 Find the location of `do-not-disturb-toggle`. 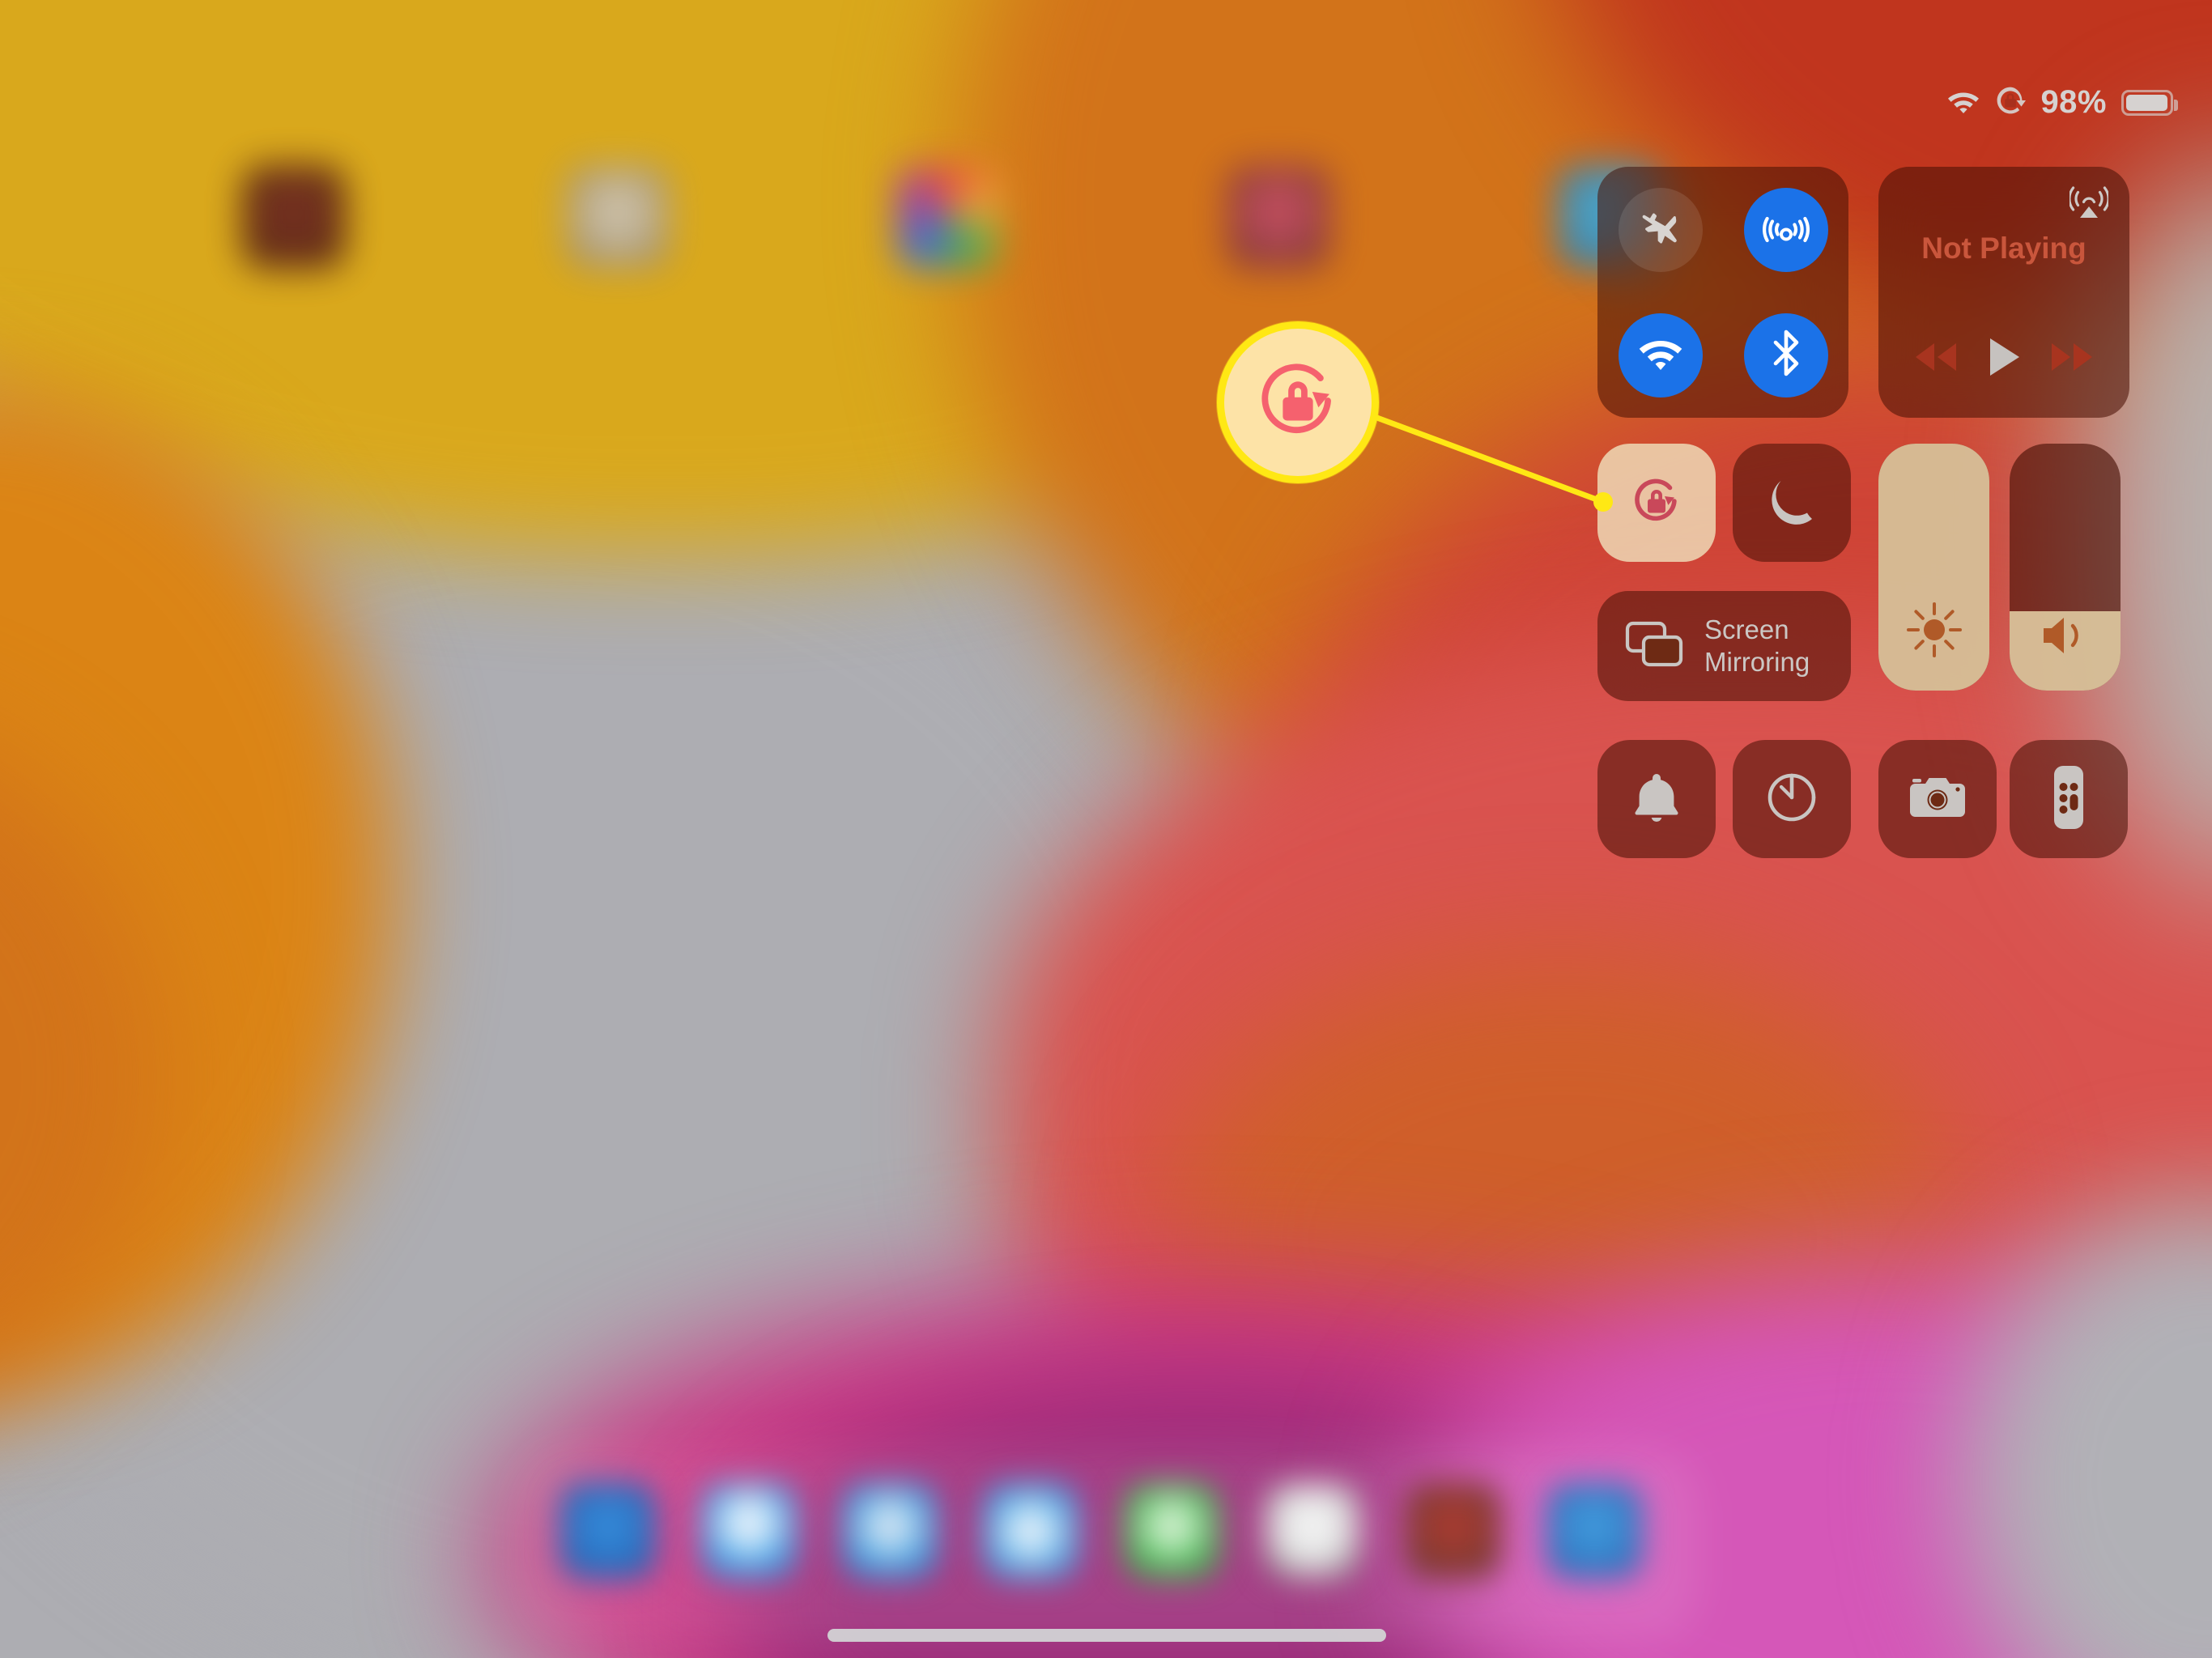

do-not-disturb-toggle is located at coordinates (1792, 503).